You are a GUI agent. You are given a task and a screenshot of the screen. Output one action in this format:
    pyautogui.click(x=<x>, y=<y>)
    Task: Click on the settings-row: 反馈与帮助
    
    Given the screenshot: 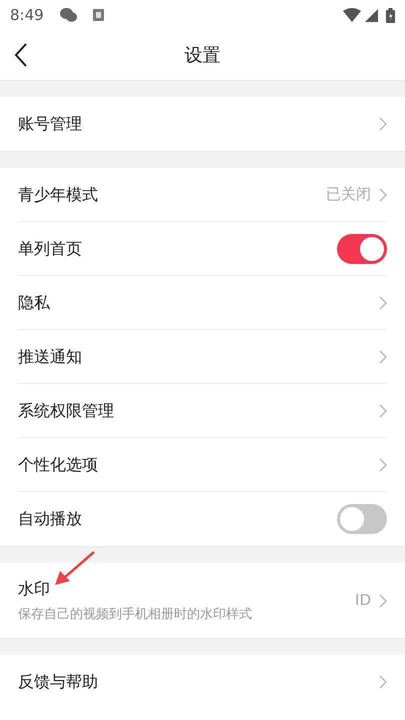 What is the action you would take?
    pyautogui.click(x=202, y=682)
    